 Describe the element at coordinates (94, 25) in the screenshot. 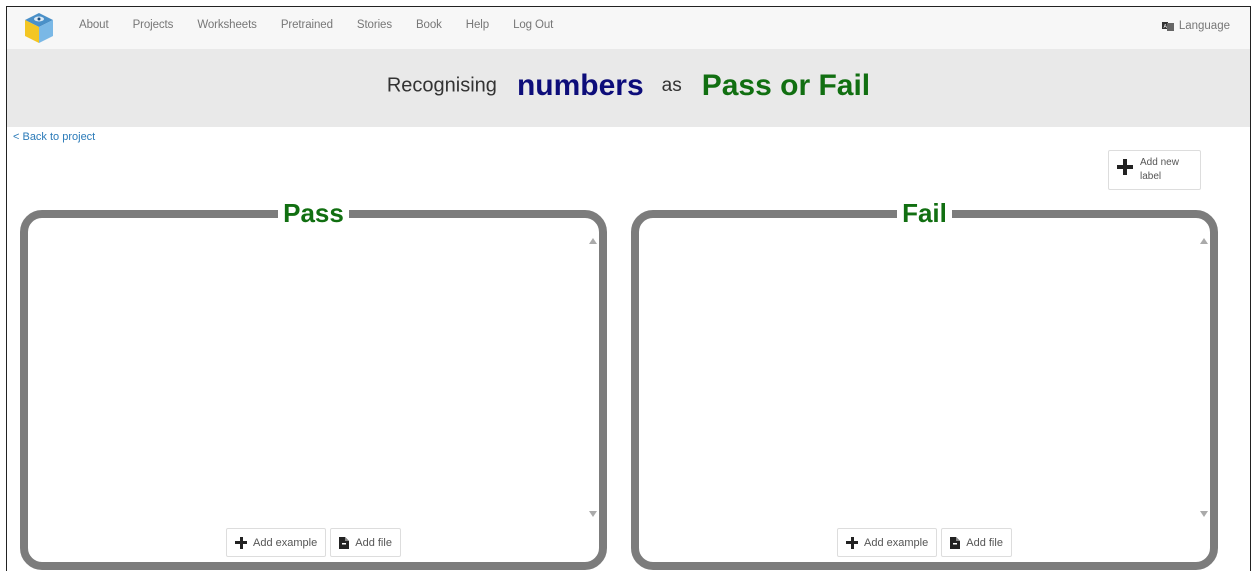

I see `nav-about: About` at that location.